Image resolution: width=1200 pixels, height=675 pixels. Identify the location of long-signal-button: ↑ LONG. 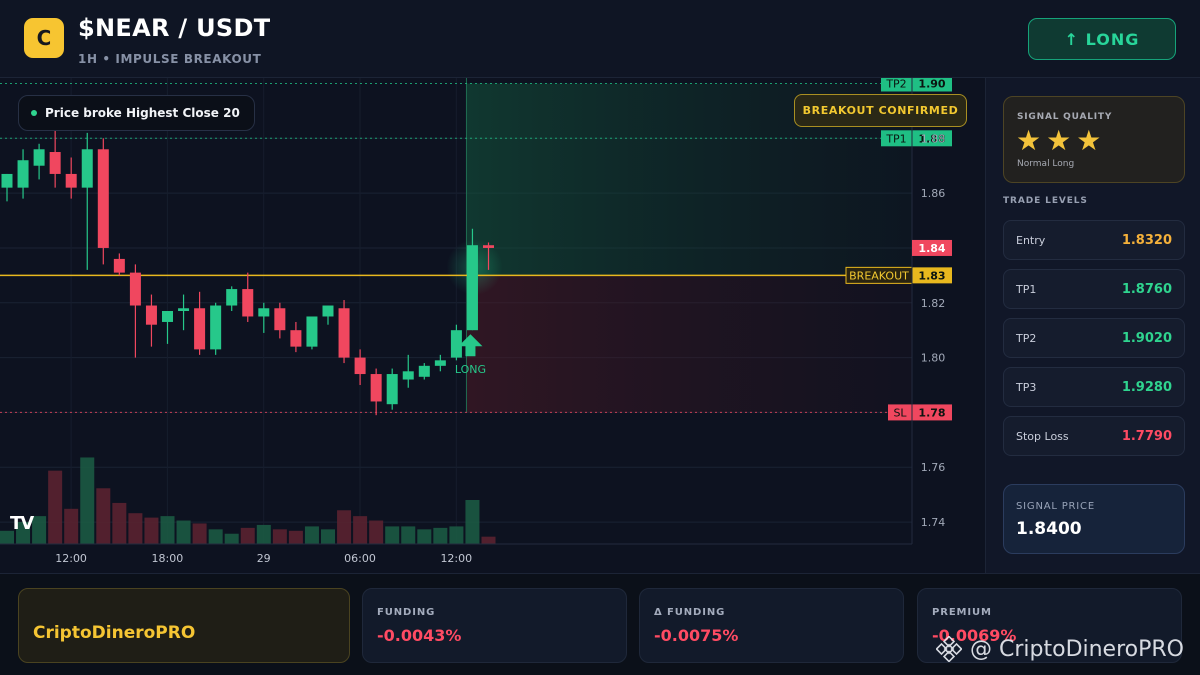
(1102, 39).